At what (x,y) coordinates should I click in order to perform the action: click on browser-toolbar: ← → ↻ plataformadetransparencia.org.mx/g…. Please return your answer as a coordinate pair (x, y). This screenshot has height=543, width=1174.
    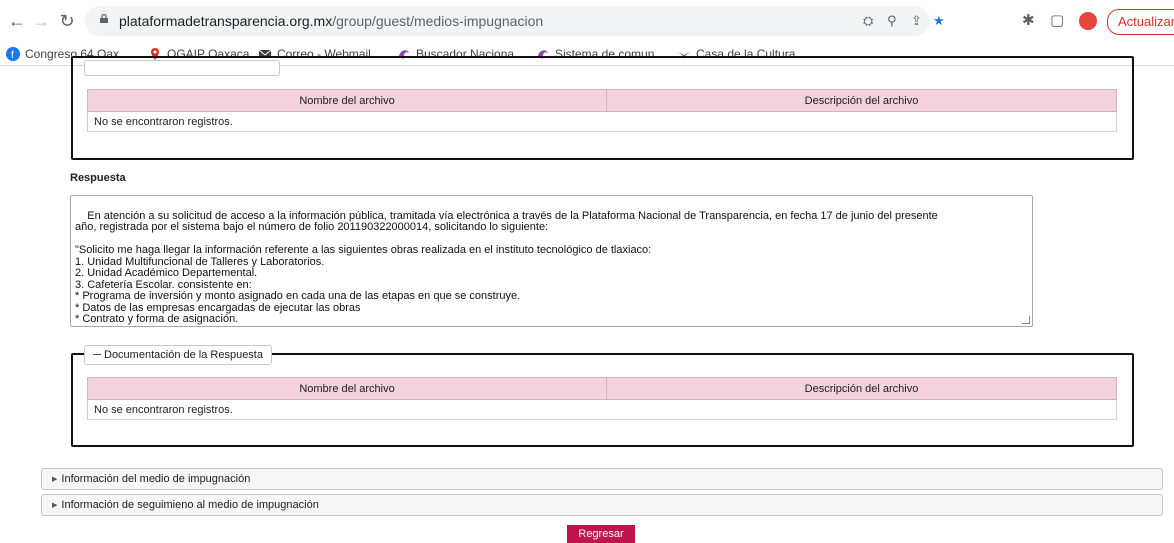
    Looking at the image, I should click on (587, 21).